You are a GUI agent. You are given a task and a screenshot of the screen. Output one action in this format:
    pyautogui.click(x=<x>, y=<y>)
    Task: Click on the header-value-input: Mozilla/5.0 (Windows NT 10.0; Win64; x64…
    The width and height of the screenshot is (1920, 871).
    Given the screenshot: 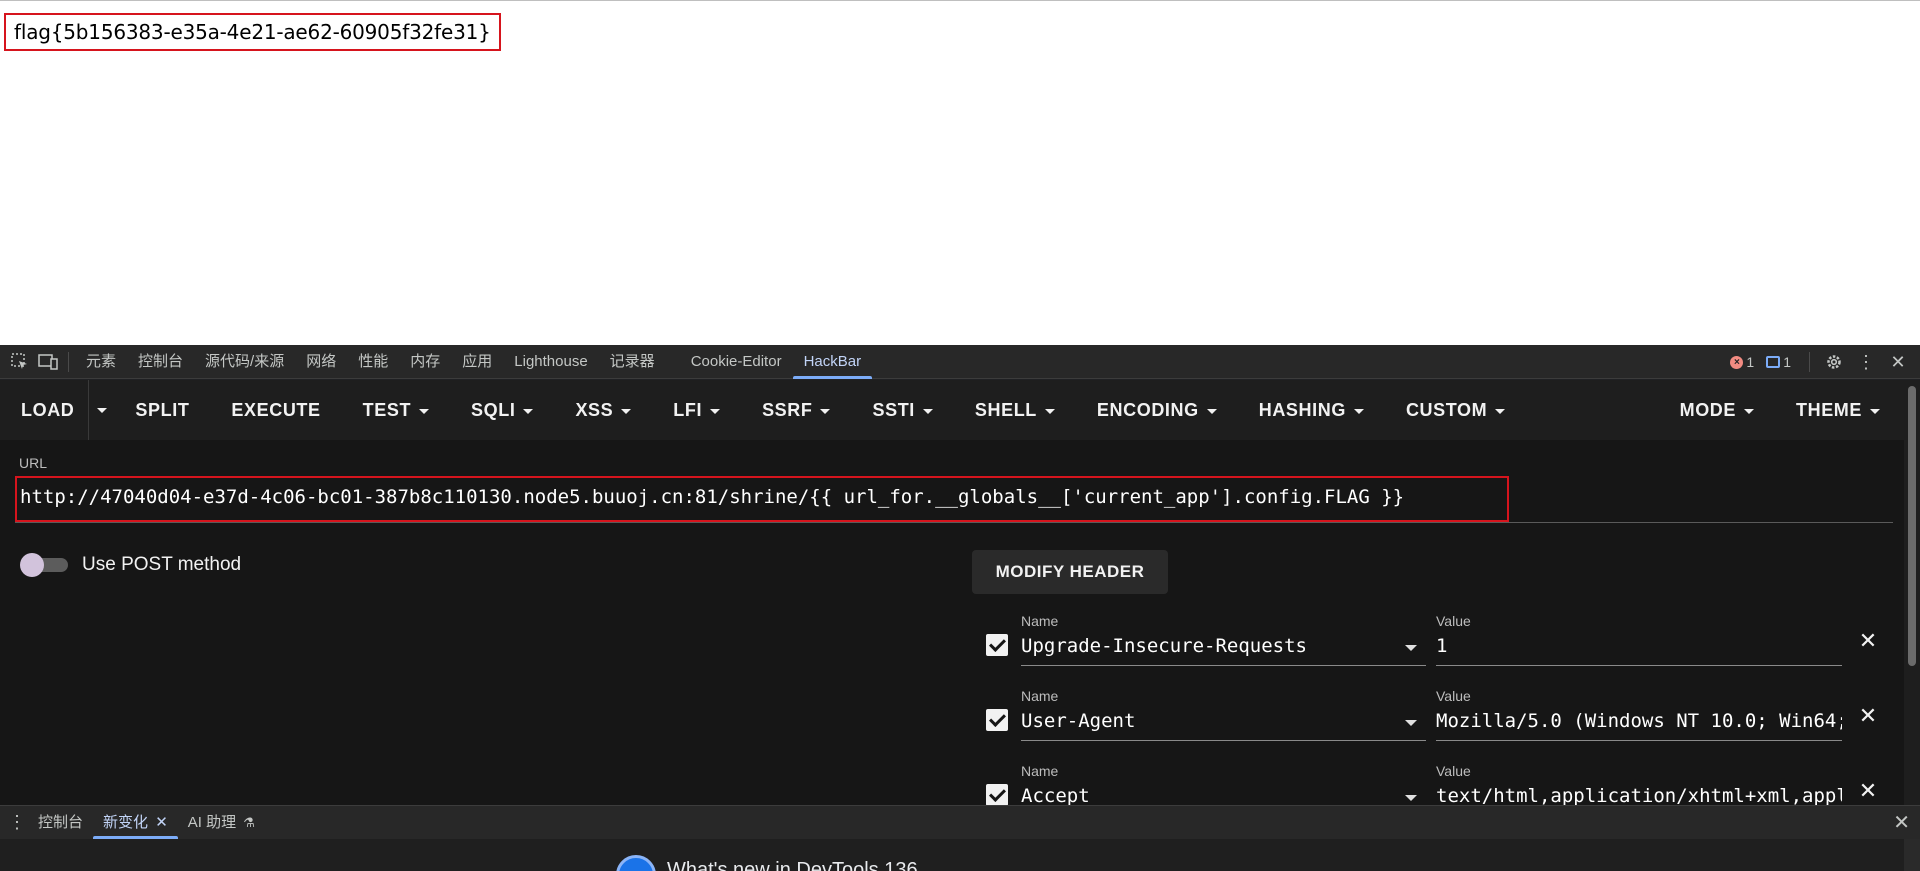 What is the action you would take?
    pyautogui.click(x=1639, y=721)
    